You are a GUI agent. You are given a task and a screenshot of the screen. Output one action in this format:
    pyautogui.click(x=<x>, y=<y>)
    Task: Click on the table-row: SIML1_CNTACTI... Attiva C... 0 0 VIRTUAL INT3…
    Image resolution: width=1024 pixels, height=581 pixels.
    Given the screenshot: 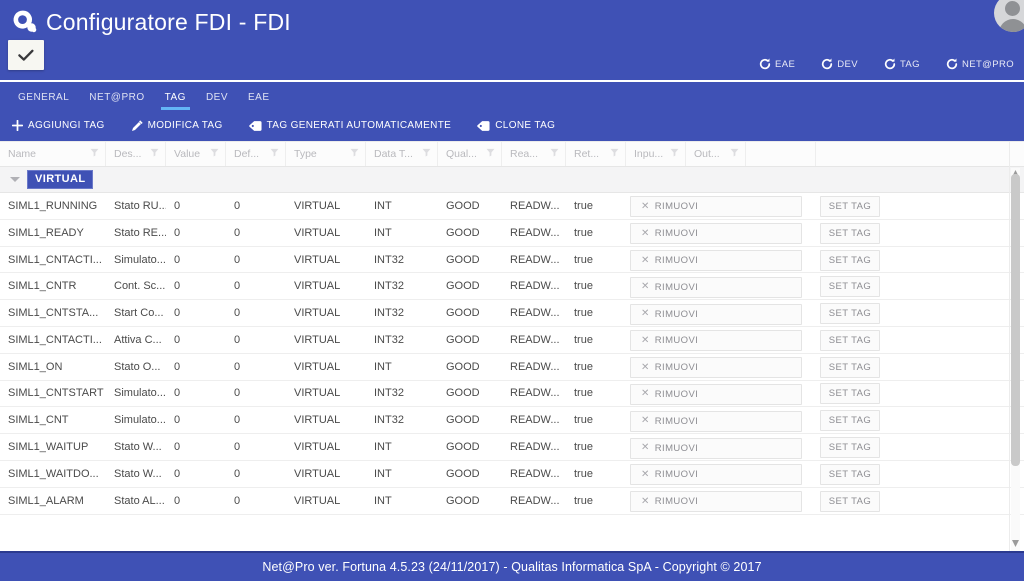 What is the action you would take?
    pyautogui.click(x=512, y=340)
    